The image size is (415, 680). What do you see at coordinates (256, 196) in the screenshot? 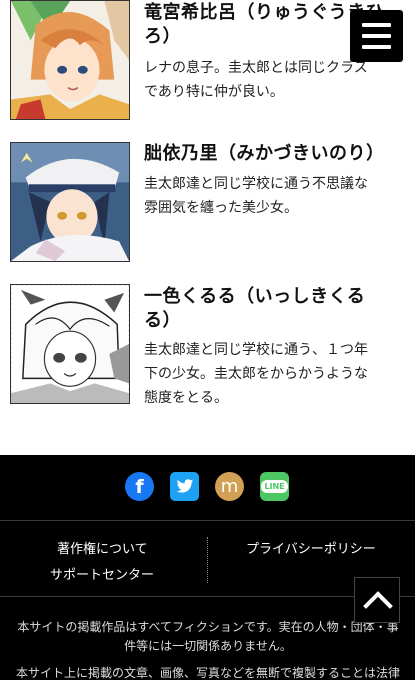
I see `character-description: 圭太郎達と同じ学校に通う不思議な 雰囲気を纏った美少女。` at bounding box center [256, 196].